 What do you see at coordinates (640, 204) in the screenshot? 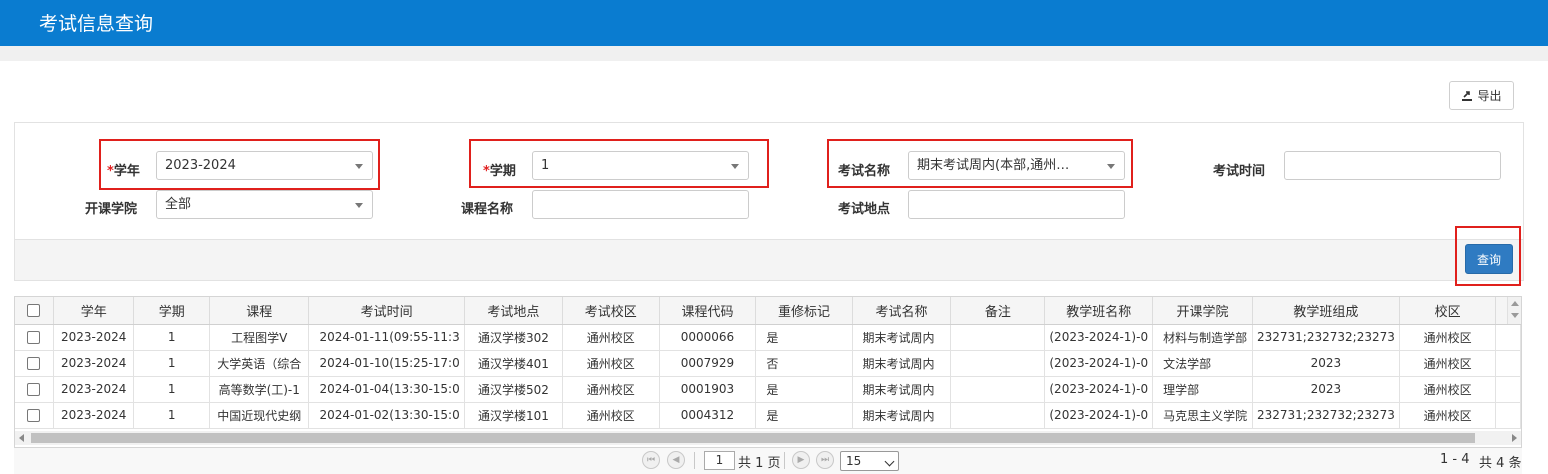
I see `course-name-input` at bounding box center [640, 204].